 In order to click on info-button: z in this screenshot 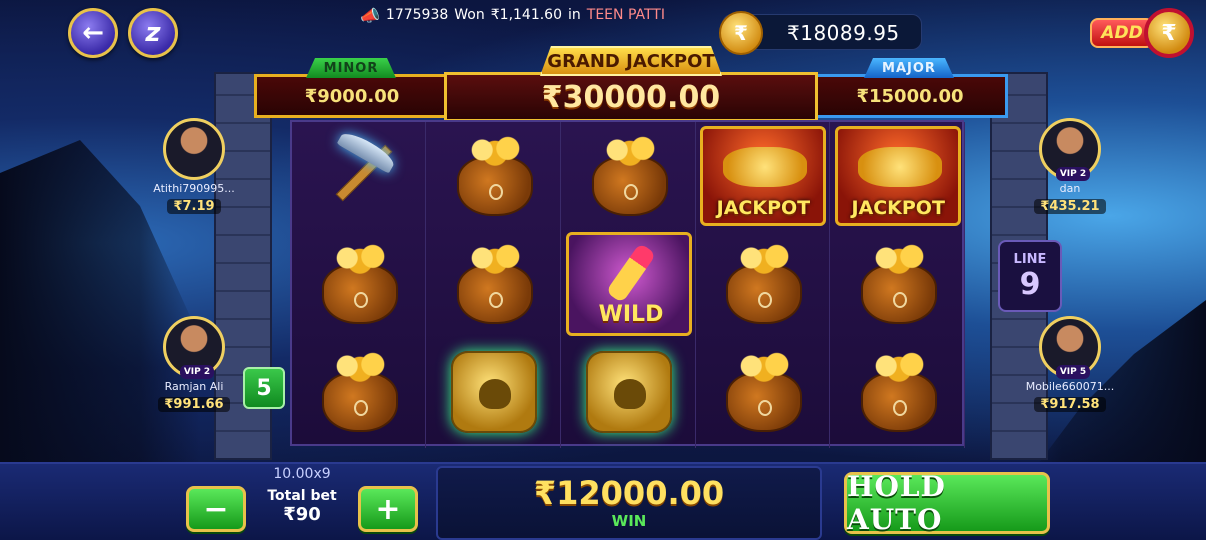, I will do `click(153, 33)`.